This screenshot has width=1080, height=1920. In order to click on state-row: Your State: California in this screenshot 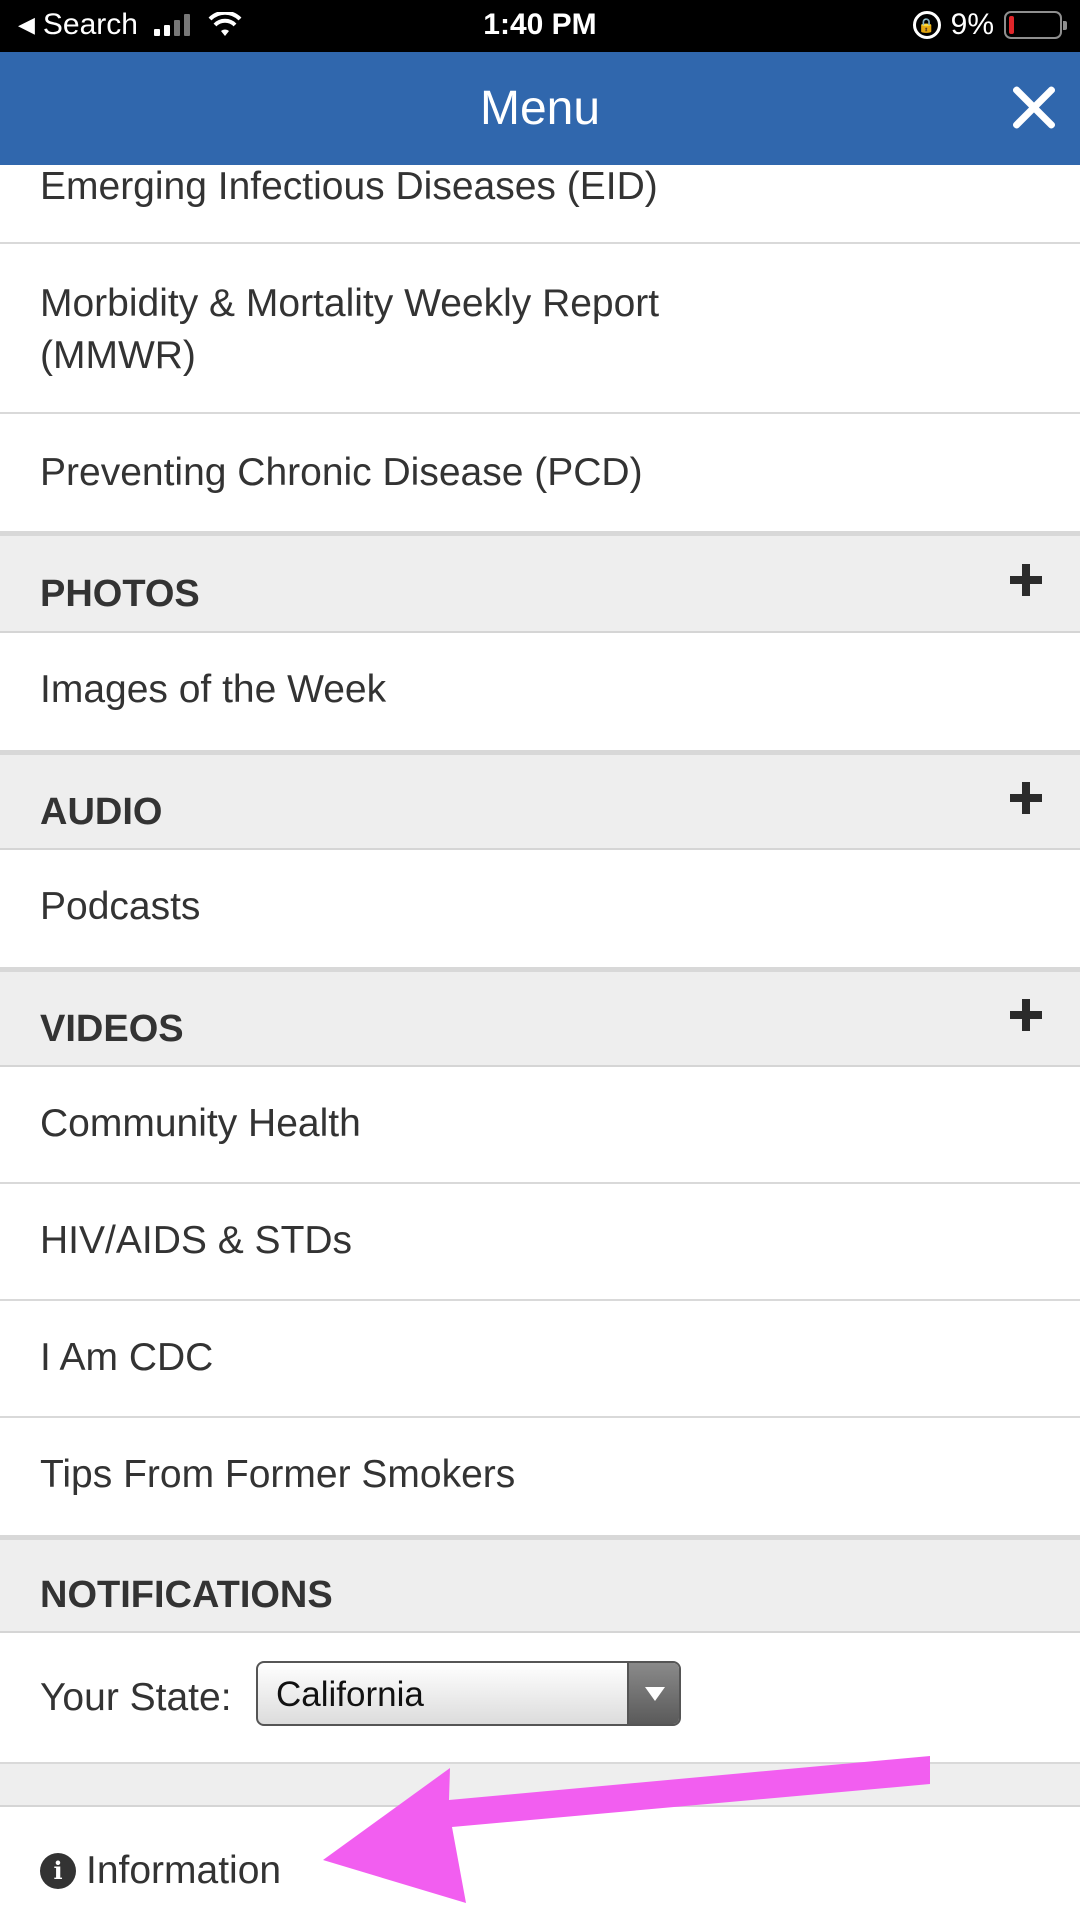, I will do `click(540, 1698)`.